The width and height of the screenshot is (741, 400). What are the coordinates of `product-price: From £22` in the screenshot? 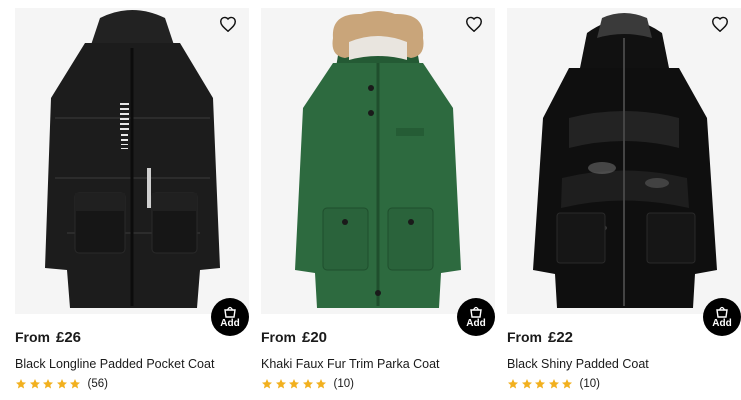 It's located at (540, 337).